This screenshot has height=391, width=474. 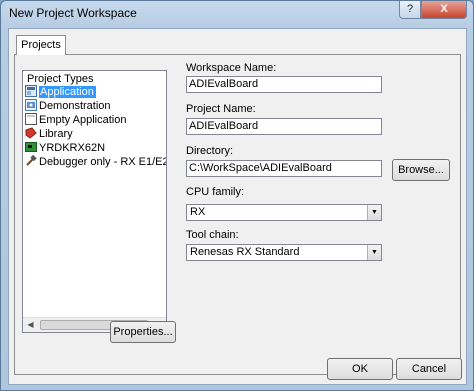 What do you see at coordinates (73, 13) in the screenshot?
I see `window-title: New Project Workspace` at bounding box center [73, 13].